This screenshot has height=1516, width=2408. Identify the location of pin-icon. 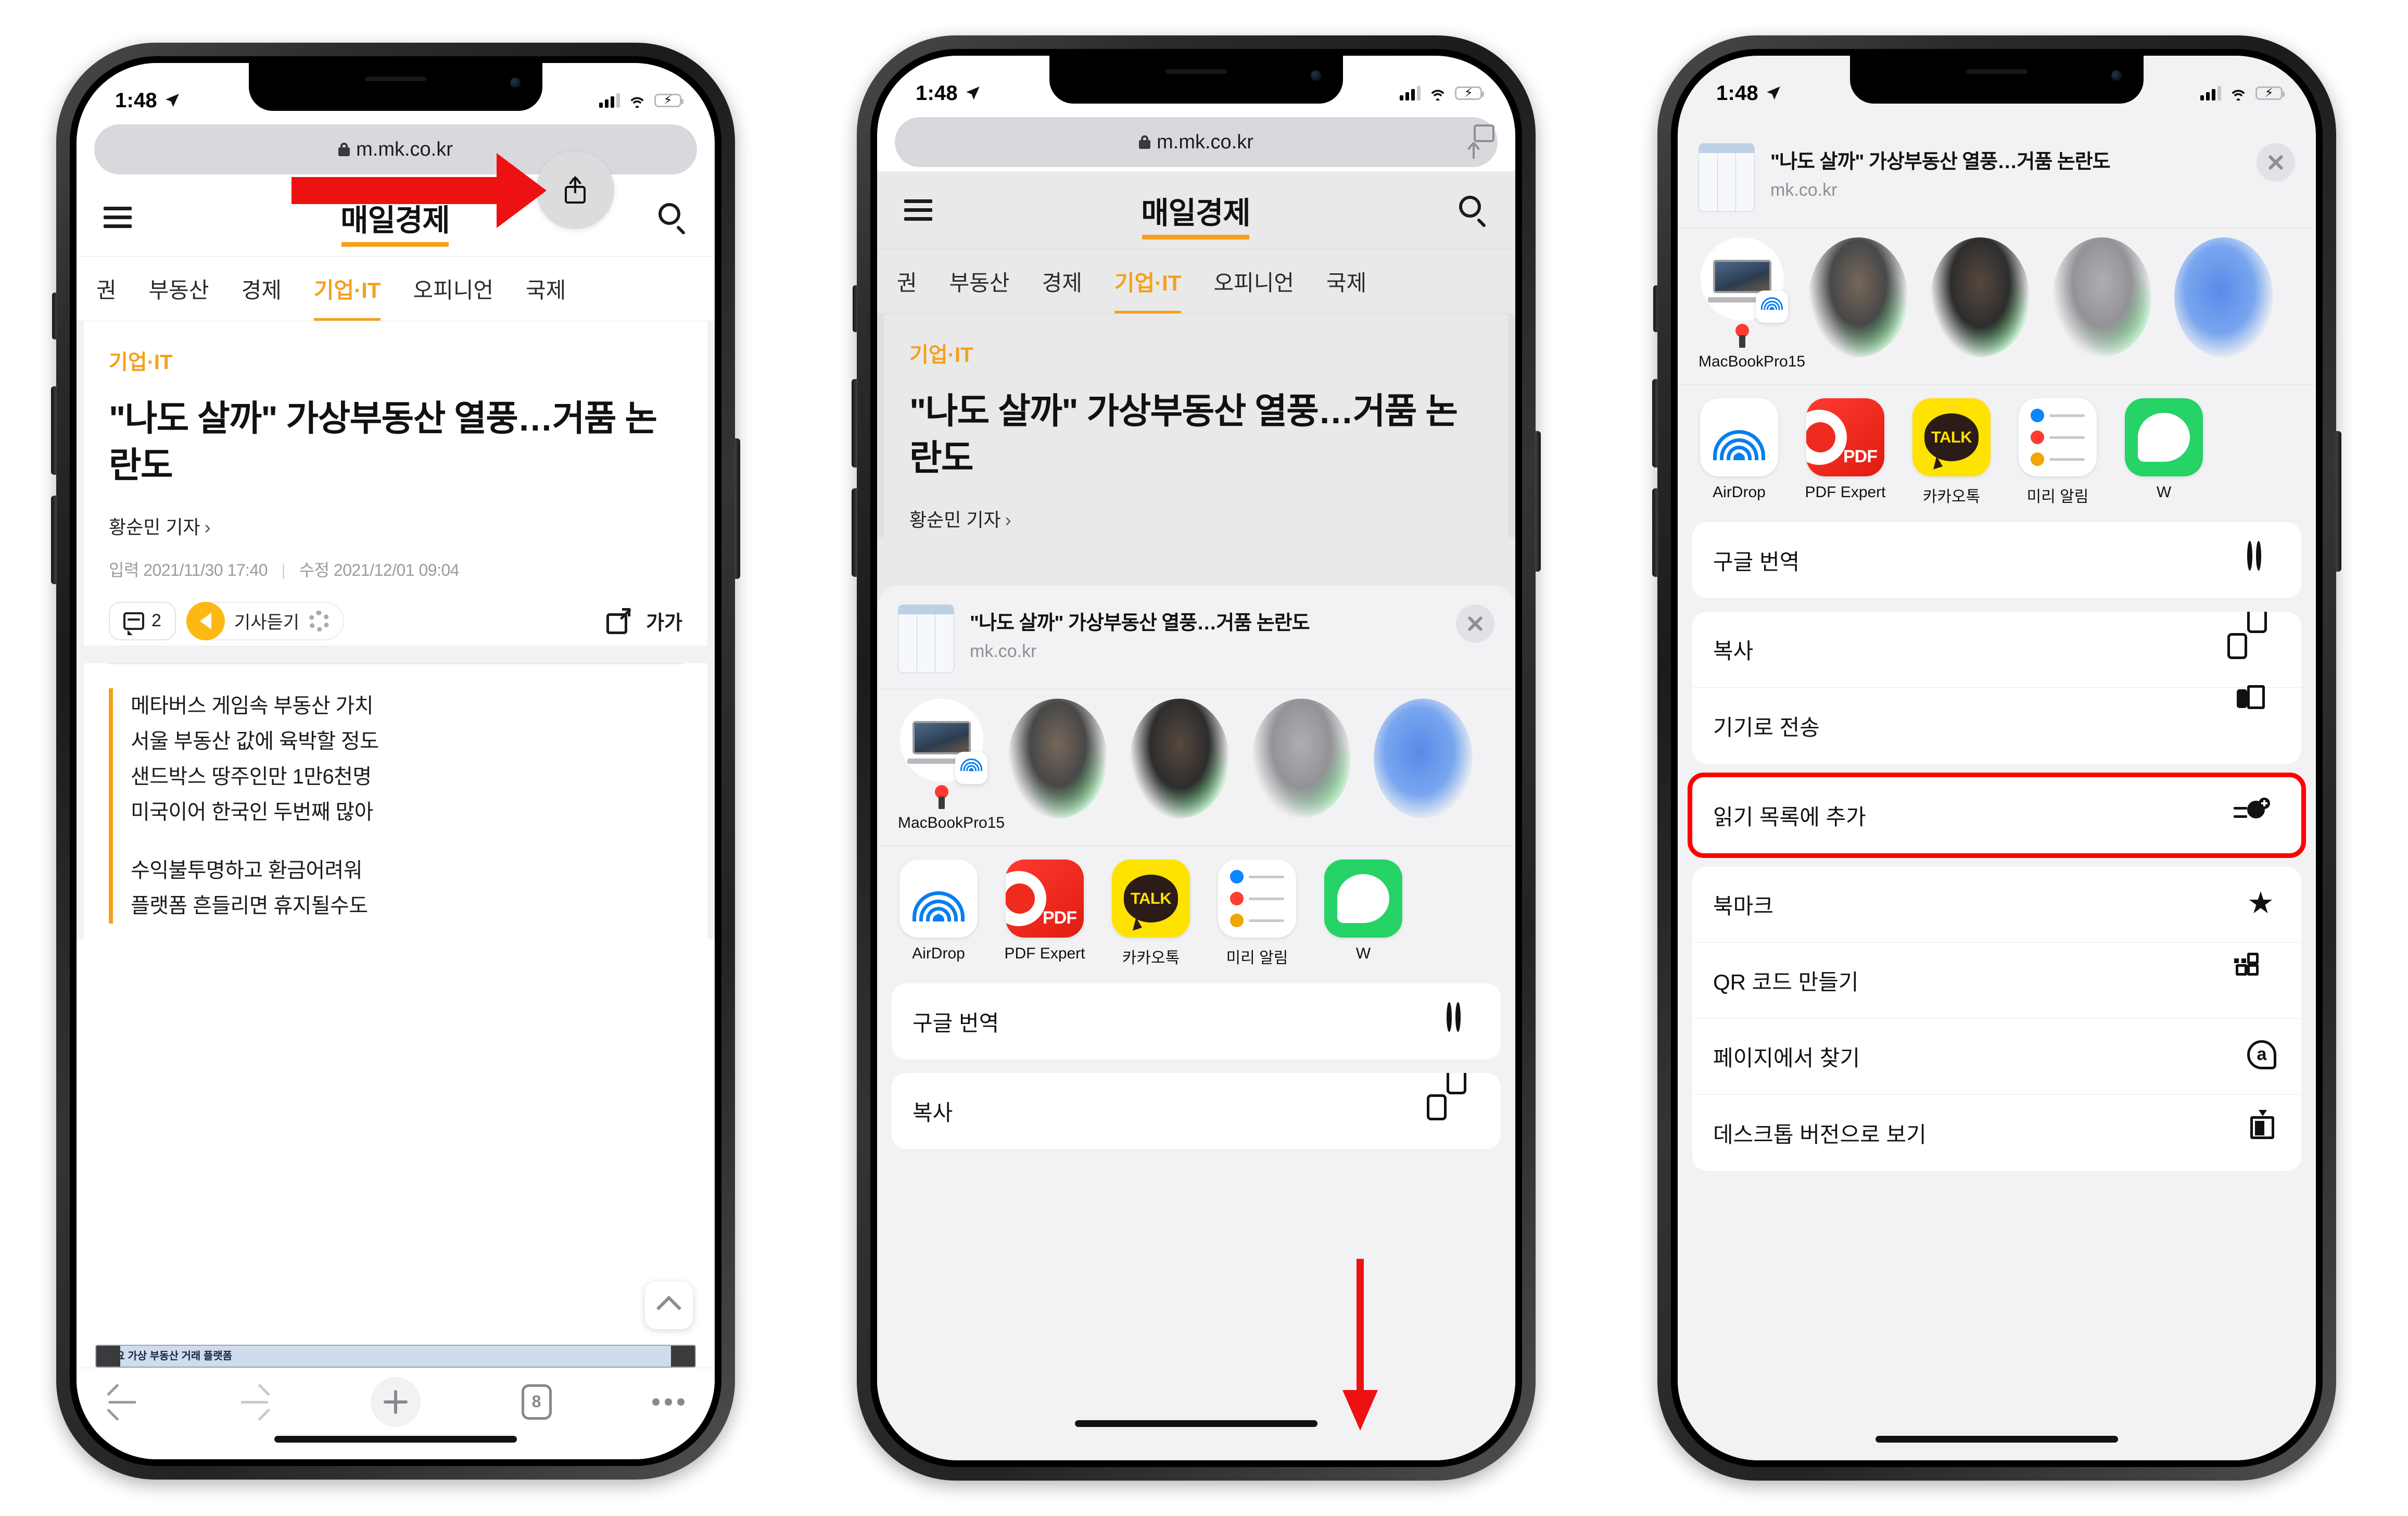
(1742, 336).